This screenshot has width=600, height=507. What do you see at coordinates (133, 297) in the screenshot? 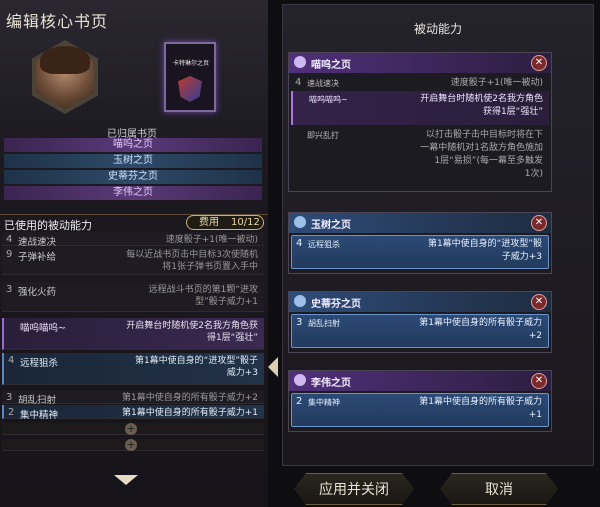
I see `passive-row: 3 强化火药 远程战斗书页的第1颗“进攻 型”骰子威力+1` at bounding box center [133, 297].